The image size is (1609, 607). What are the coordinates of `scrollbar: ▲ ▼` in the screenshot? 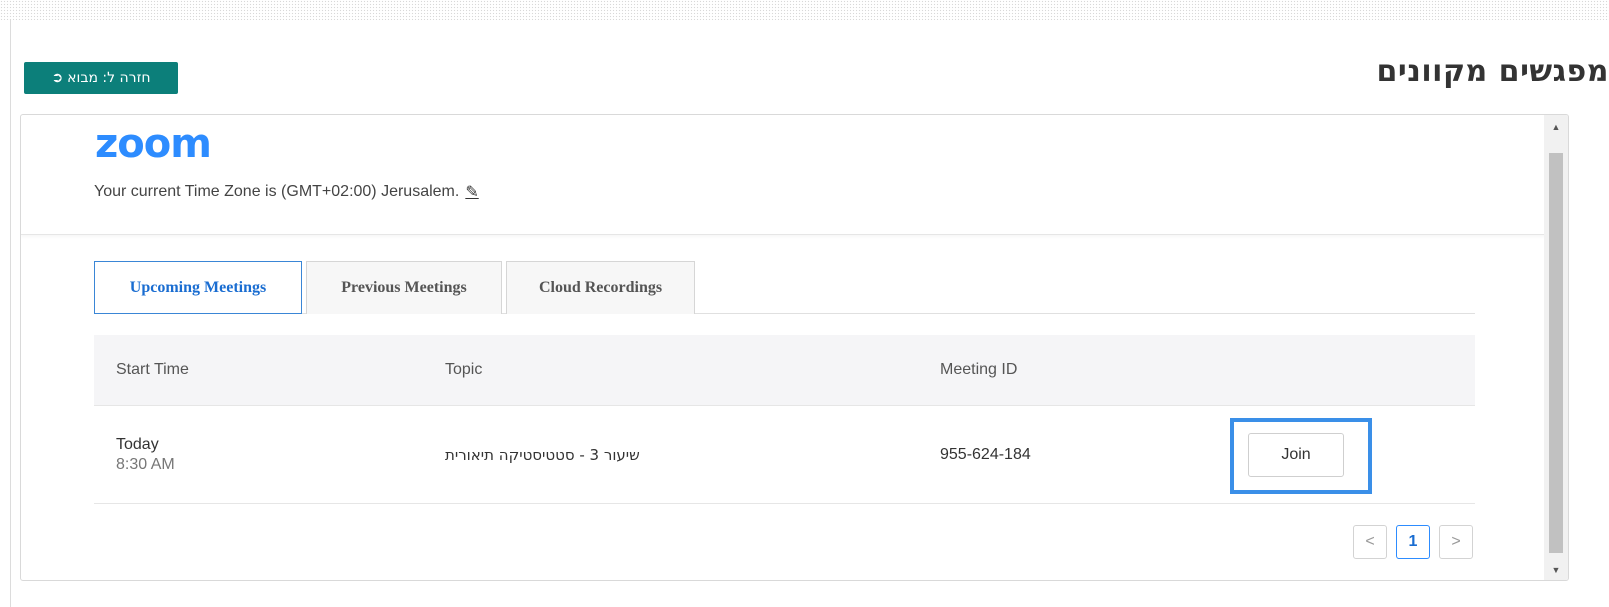 It's located at (1556, 347).